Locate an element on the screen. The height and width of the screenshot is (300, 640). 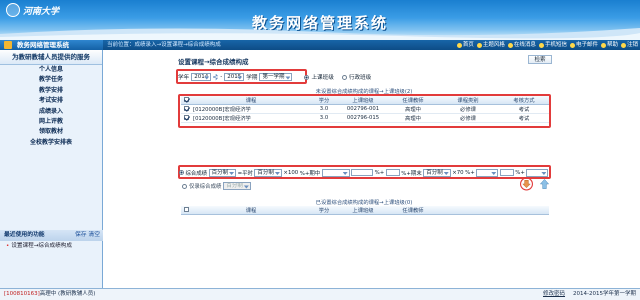
composite-scale-select: 百分制 is located at coordinates (222, 172).